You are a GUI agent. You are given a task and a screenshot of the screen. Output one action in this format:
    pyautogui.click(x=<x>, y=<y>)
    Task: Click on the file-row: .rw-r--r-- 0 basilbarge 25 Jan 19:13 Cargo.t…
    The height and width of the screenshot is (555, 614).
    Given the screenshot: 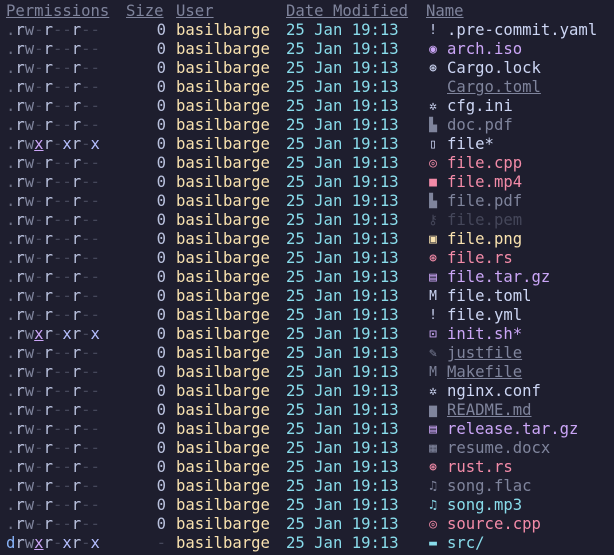 What is the action you would take?
    pyautogui.click(x=307, y=87)
    